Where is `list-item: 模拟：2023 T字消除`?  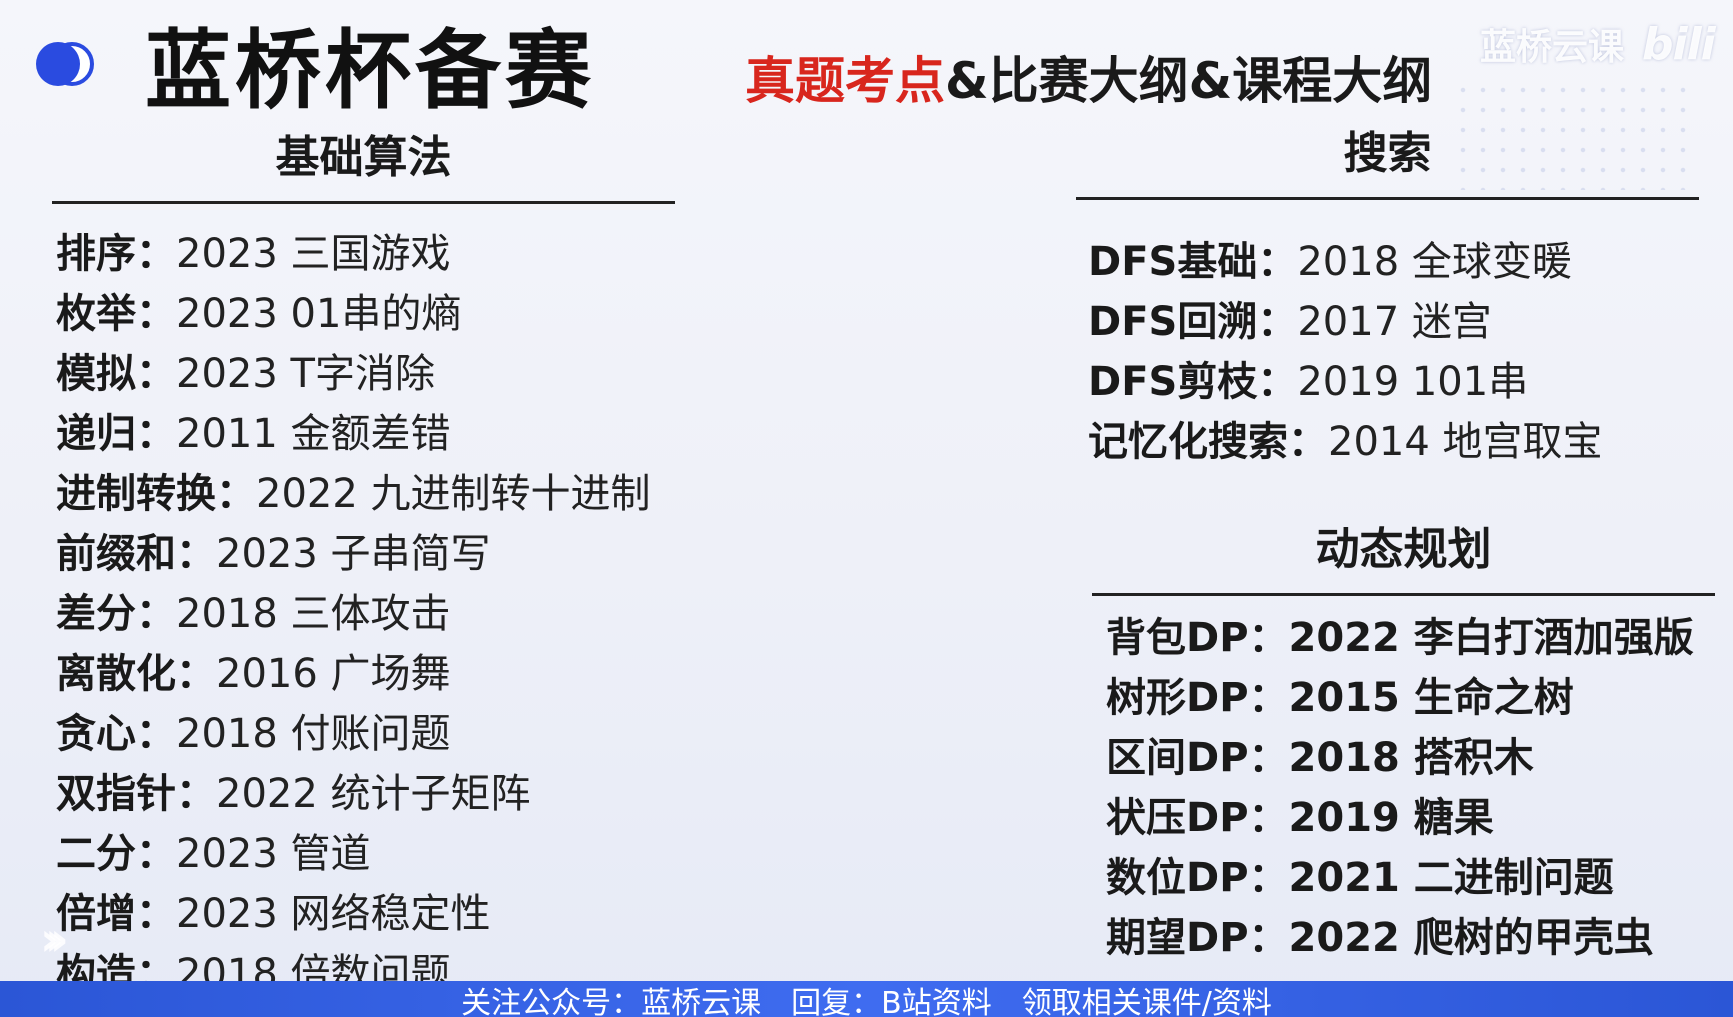 list-item: 模拟：2023 T字消除 is located at coordinates (353, 374).